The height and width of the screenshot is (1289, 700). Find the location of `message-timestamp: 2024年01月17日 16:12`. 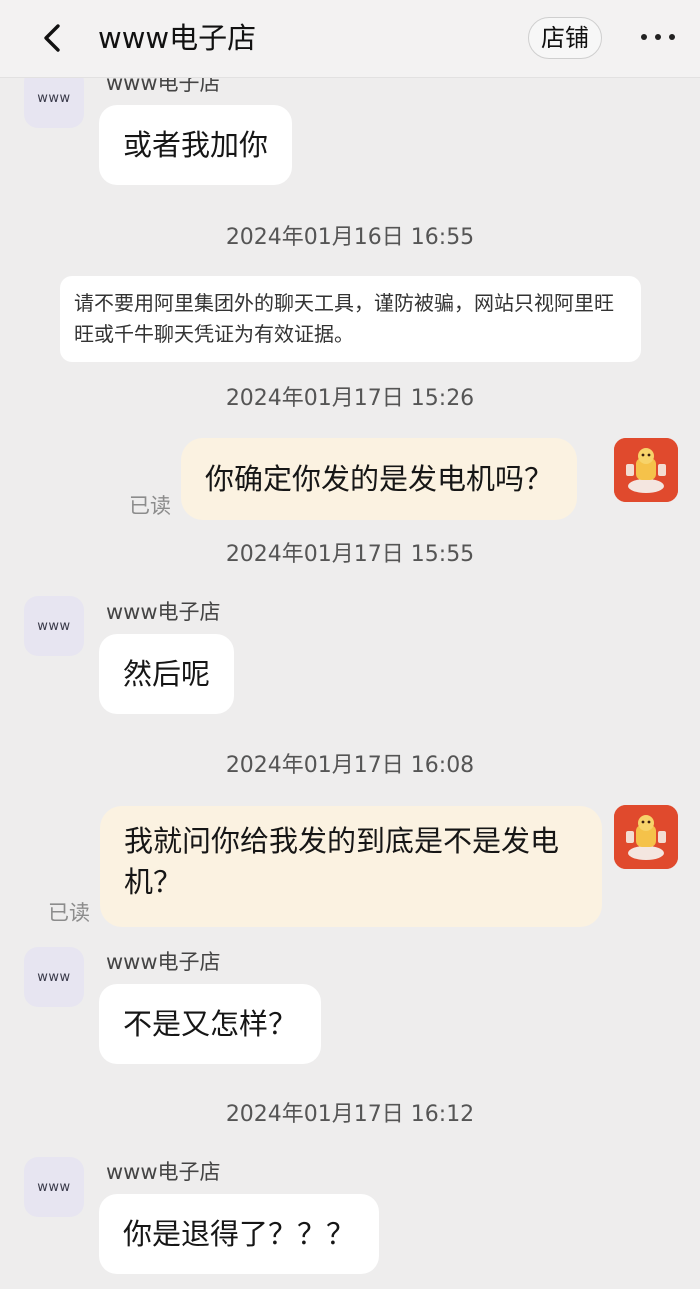

message-timestamp: 2024年01月17日 16:12 is located at coordinates (350, 1114).